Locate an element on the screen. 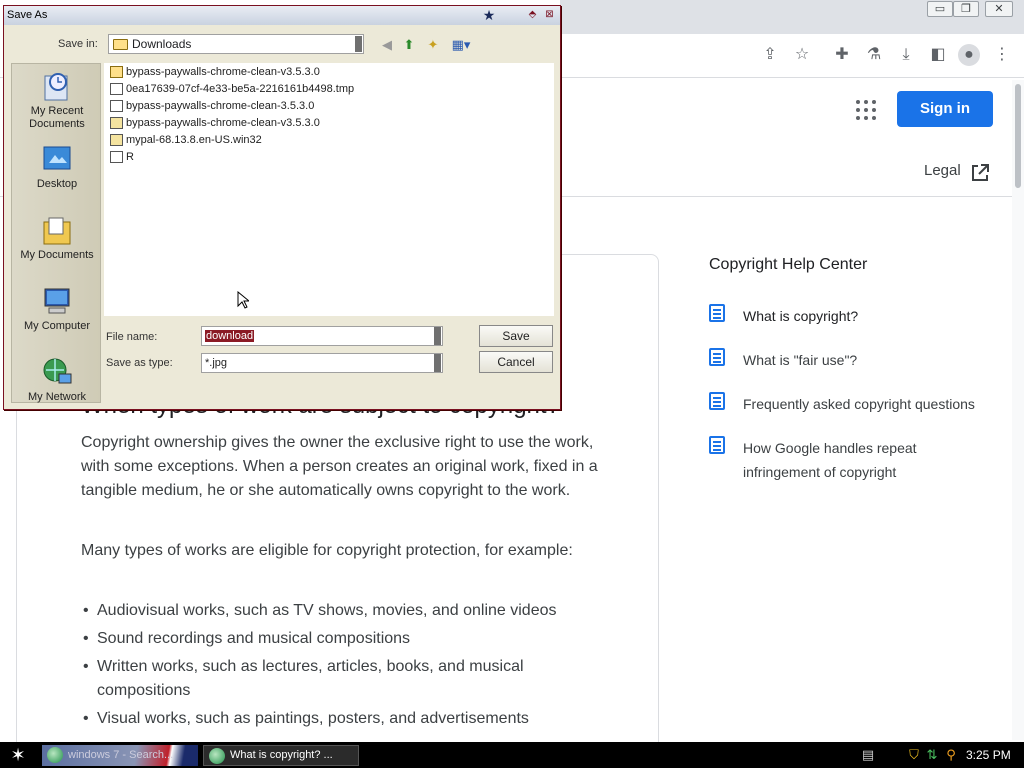 The width and height of the screenshot is (1024, 768). open-external-icon is located at coordinates (981, 173).